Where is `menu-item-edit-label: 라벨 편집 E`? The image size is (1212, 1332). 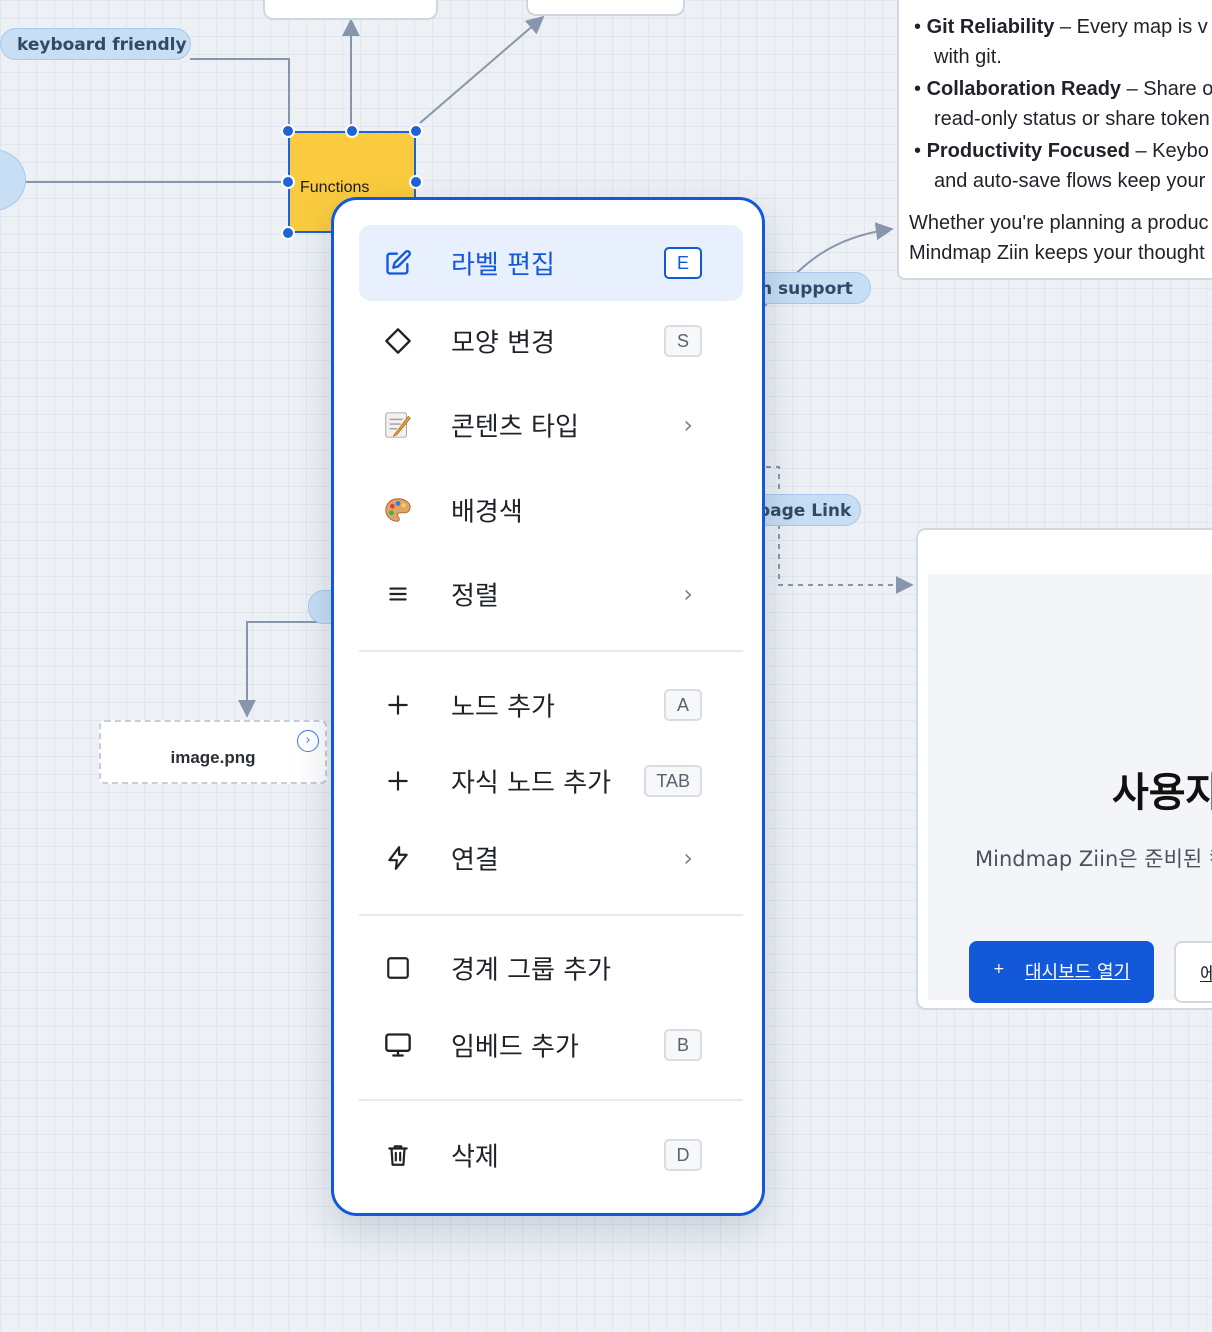
menu-item-edit-label: 라벨 편집 E is located at coordinates (551, 263).